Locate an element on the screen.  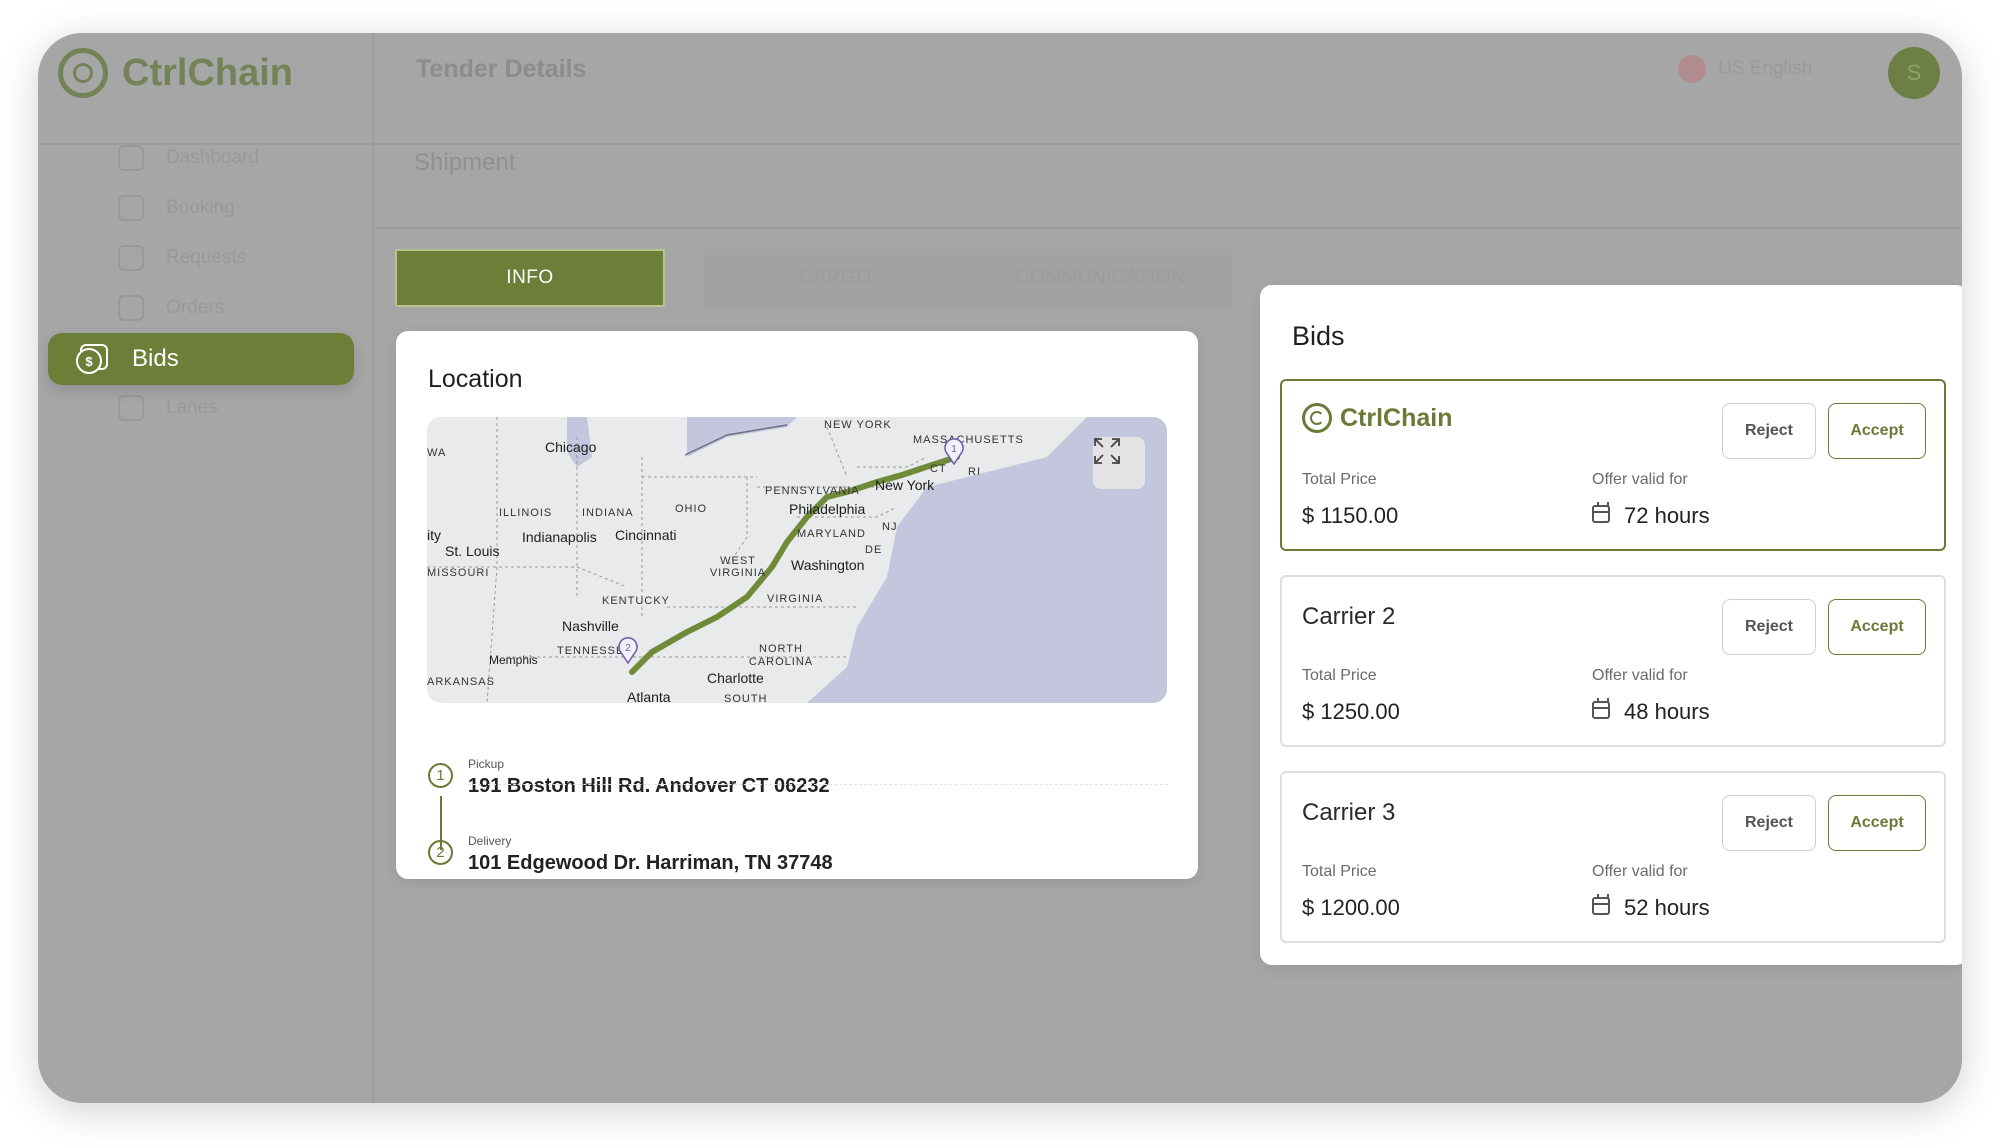
map-state-label: NORTH CAROLINA is located at coordinates (781, 655).